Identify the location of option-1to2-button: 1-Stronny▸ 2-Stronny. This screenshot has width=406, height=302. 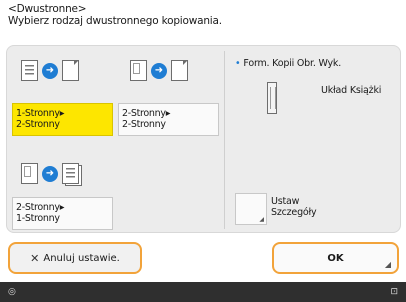
(62, 119).